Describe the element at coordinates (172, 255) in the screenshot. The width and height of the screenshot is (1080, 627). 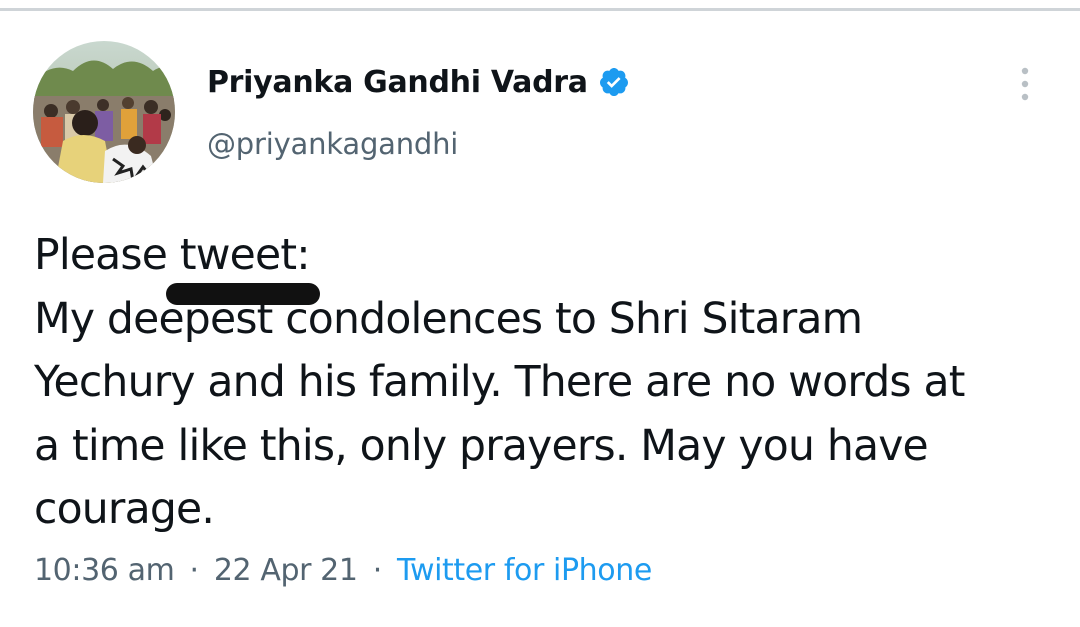
I see `tweet-text-line: Please tweet:` at that location.